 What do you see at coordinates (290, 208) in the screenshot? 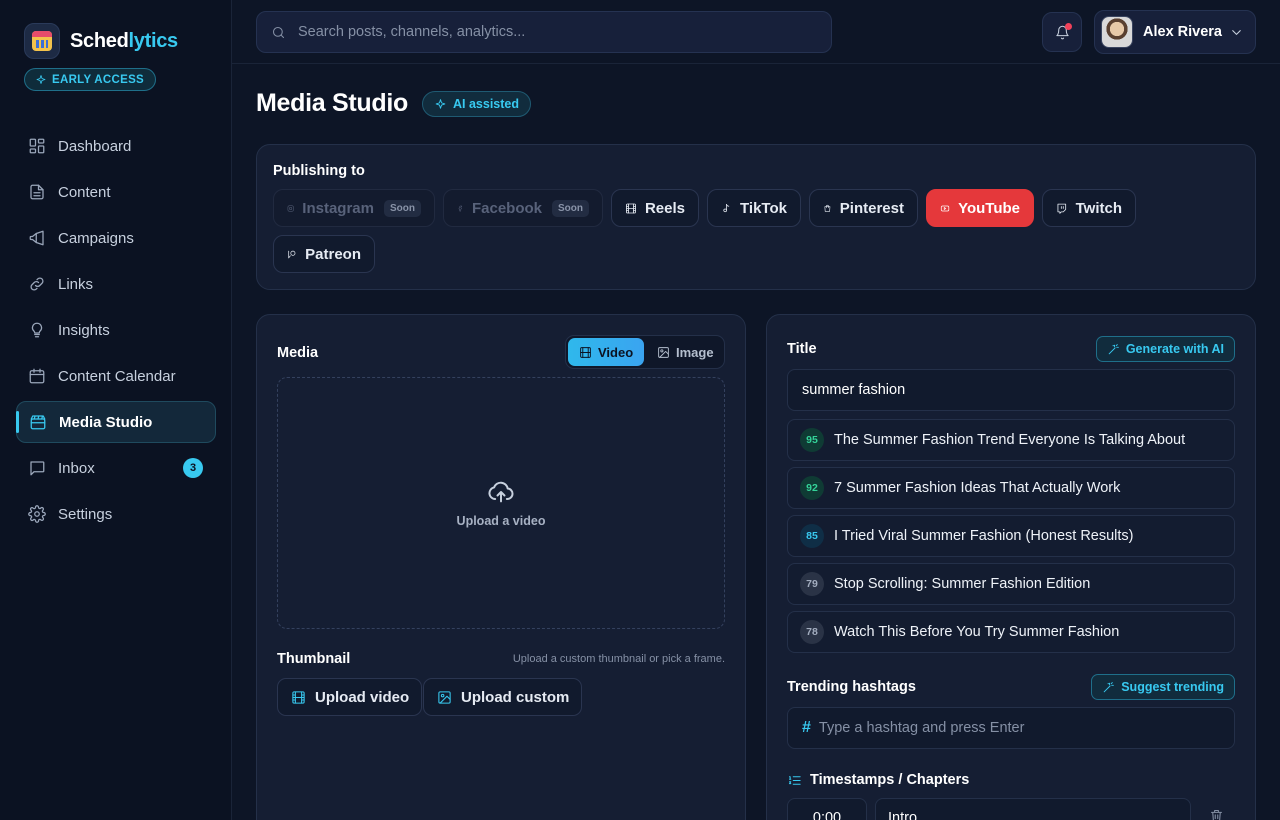
I see `instagram-icon` at bounding box center [290, 208].